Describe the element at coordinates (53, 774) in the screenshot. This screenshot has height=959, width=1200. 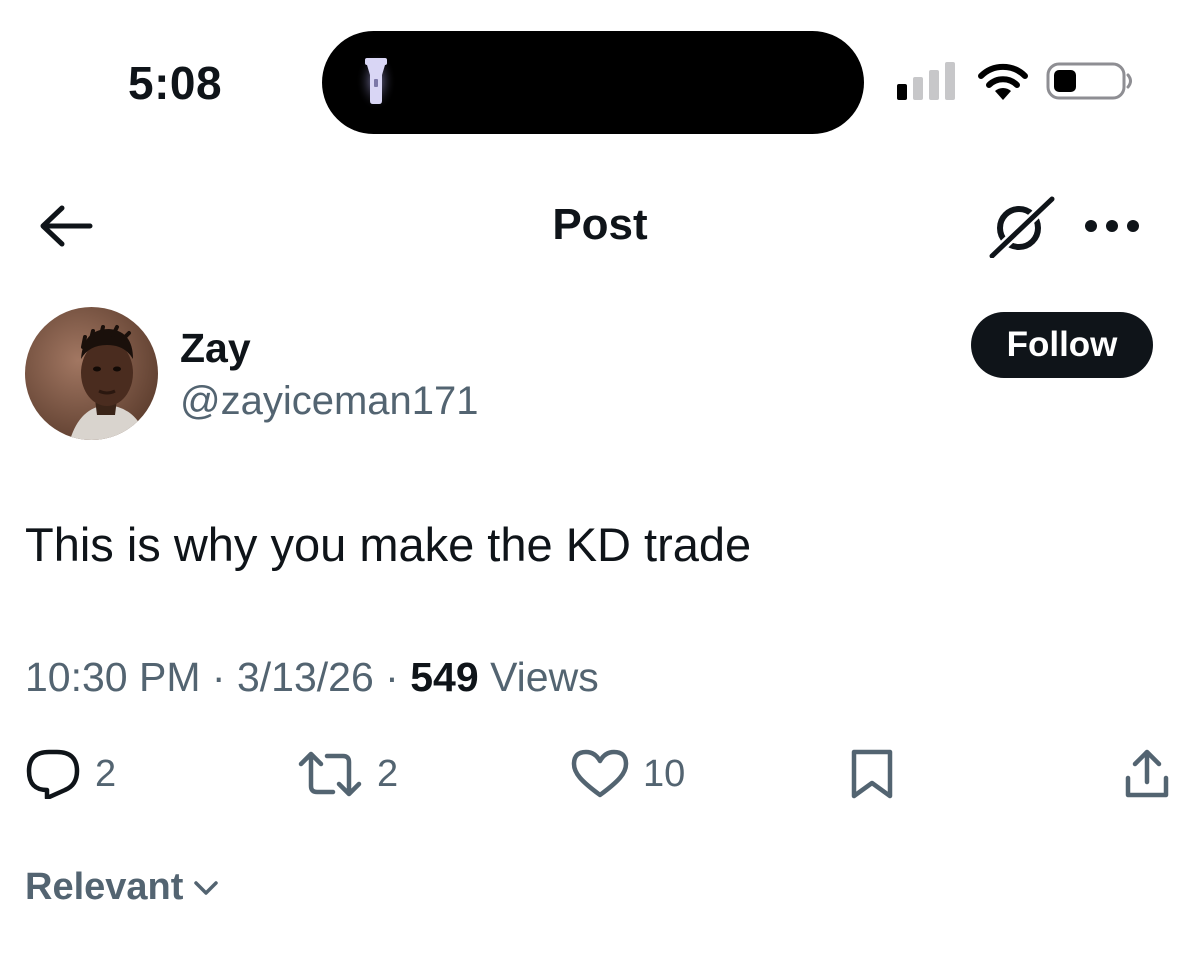
I see `reply-icon` at that location.